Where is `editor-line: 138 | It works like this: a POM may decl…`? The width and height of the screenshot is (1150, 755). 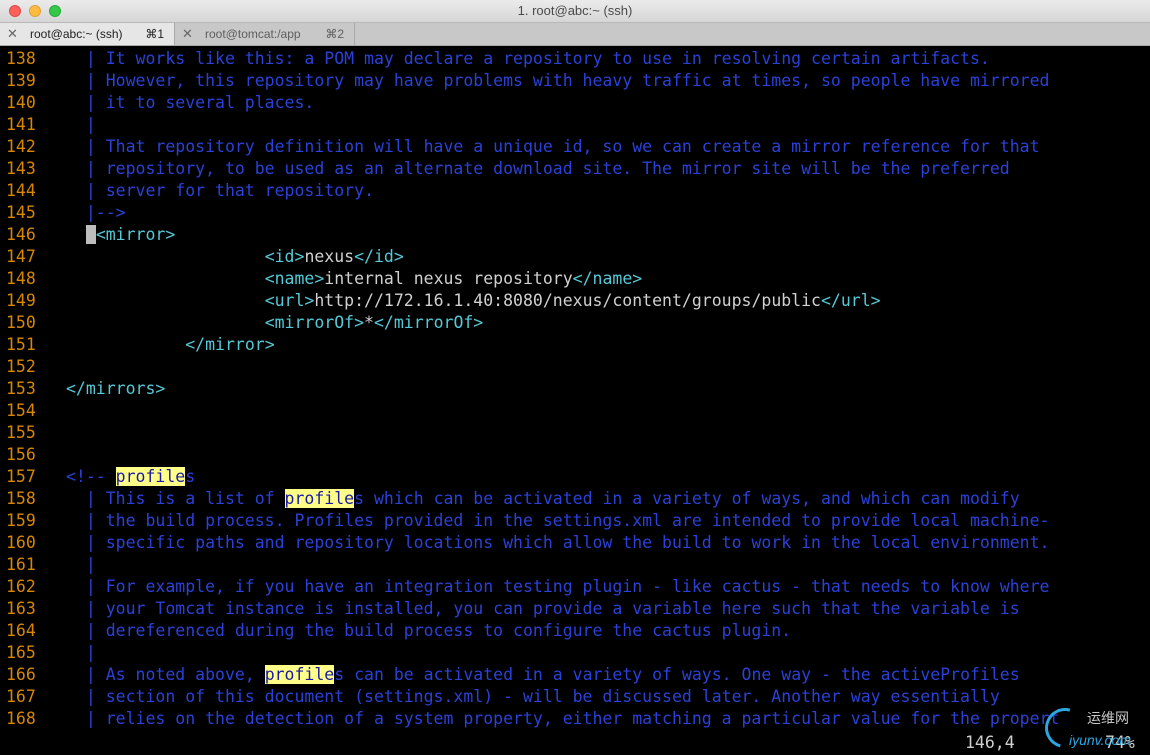
editor-line: 138 | It works like this: a POM may decl… is located at coordinates (575, 59).